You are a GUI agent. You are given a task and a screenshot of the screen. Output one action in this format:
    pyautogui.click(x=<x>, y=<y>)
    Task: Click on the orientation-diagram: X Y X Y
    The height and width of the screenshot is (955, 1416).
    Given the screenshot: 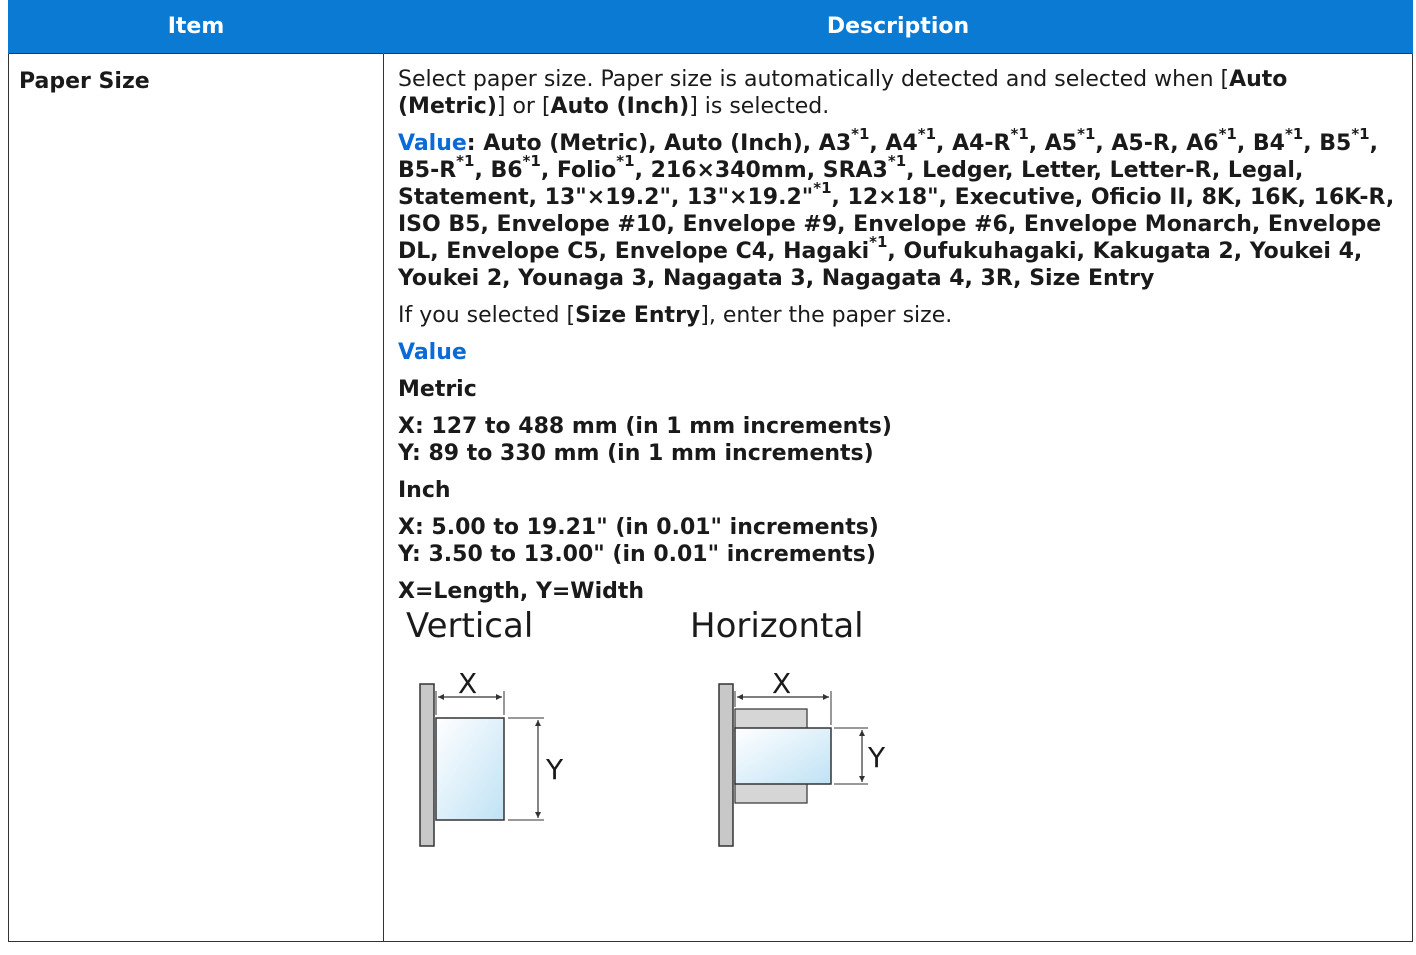 What is the action you would take?
    pyautogui.click(x=652, y=757)
    